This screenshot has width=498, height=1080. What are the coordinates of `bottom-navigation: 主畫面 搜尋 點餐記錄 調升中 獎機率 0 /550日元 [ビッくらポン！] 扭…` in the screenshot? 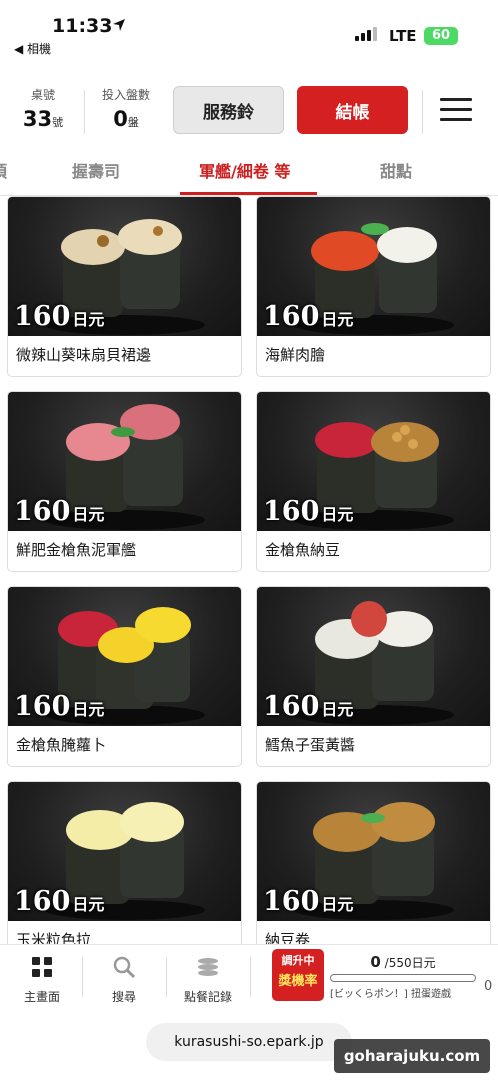 It's located at (249, 1012).